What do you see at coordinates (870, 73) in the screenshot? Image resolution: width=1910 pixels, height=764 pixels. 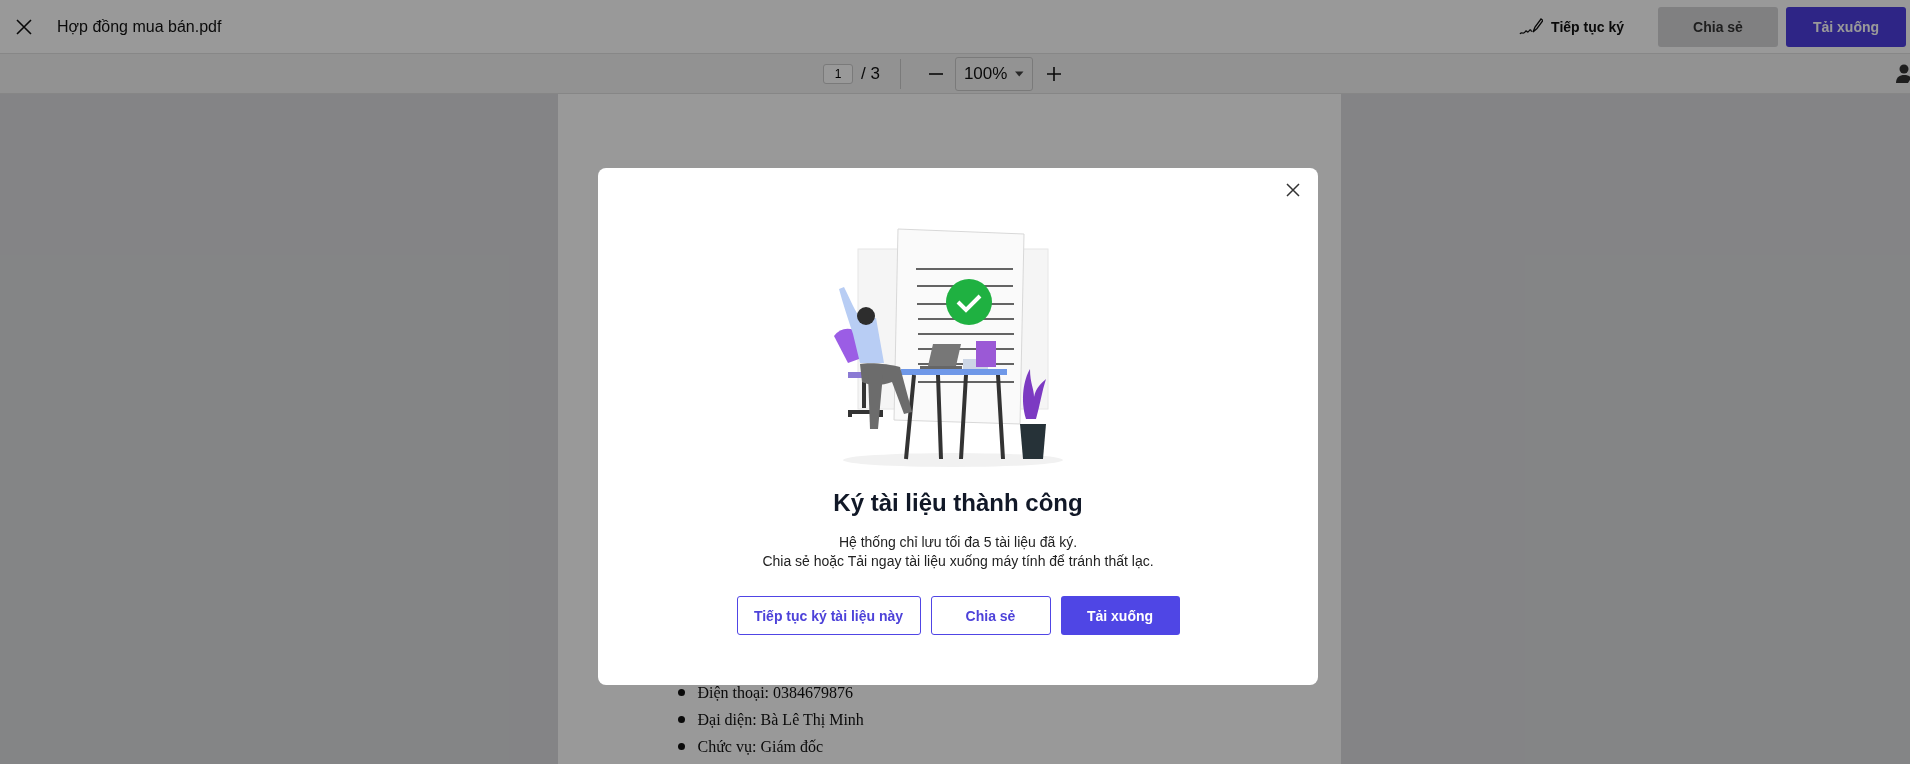 I see `page-total: / 3` at bounding box center [870, 73].